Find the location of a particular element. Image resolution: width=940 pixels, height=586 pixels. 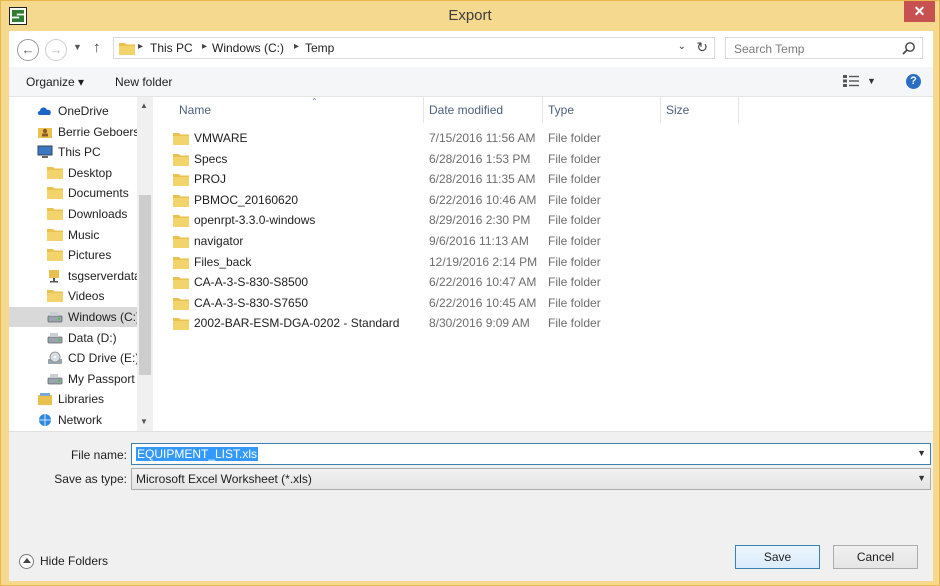

column-separator is located at coordinates (738, 110).